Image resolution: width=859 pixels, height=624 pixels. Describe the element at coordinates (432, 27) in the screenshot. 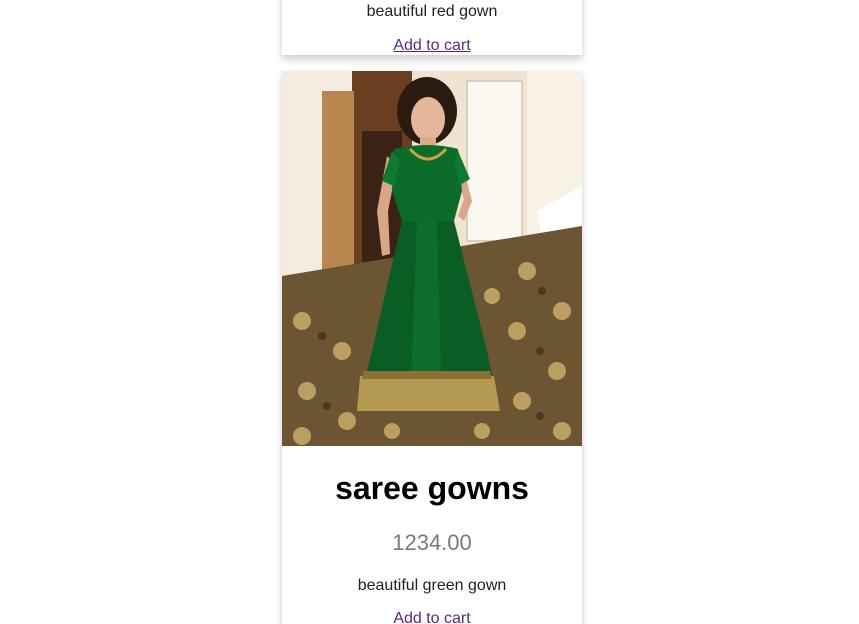

I see `product-card-red-gown: beautiful red gown Add to cart` at that location.